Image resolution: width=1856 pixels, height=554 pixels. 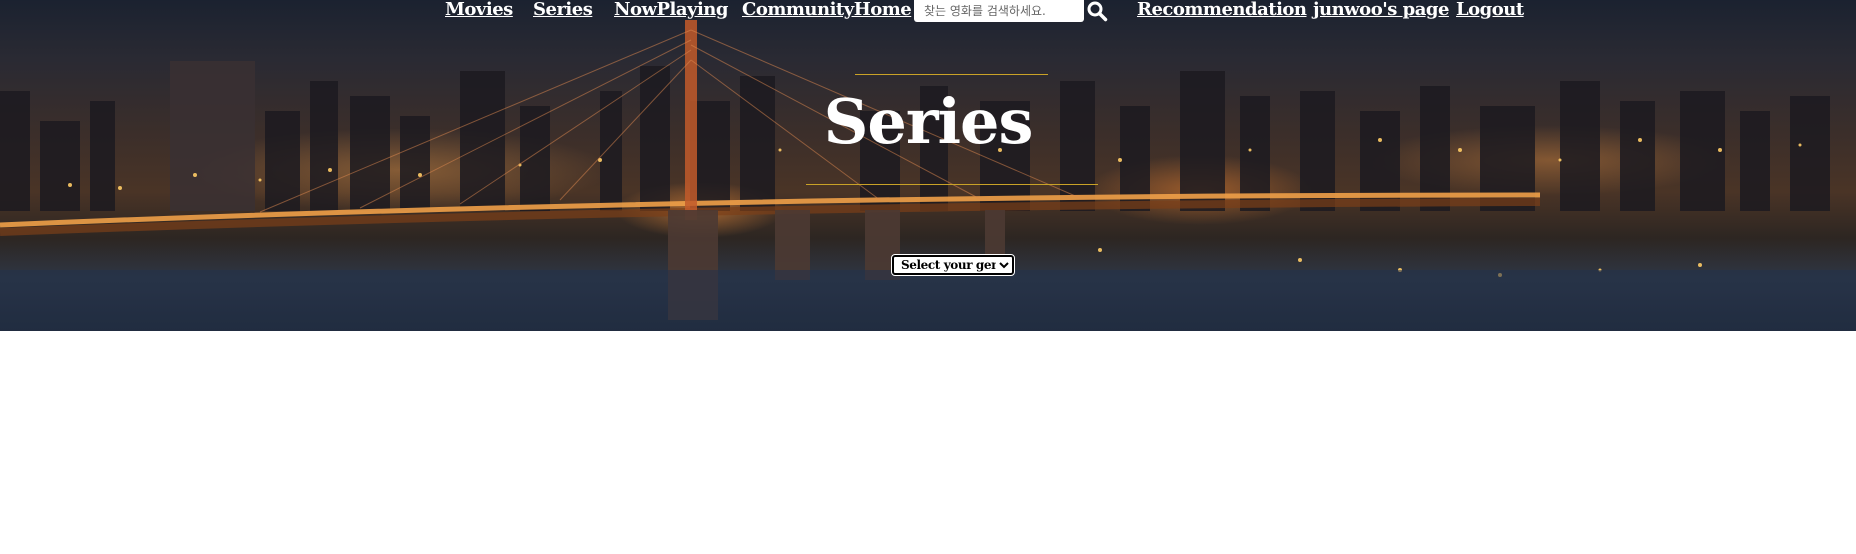 I want to click on nav-link-nowplaying: NowPlaying, so click(x=671, y=10).